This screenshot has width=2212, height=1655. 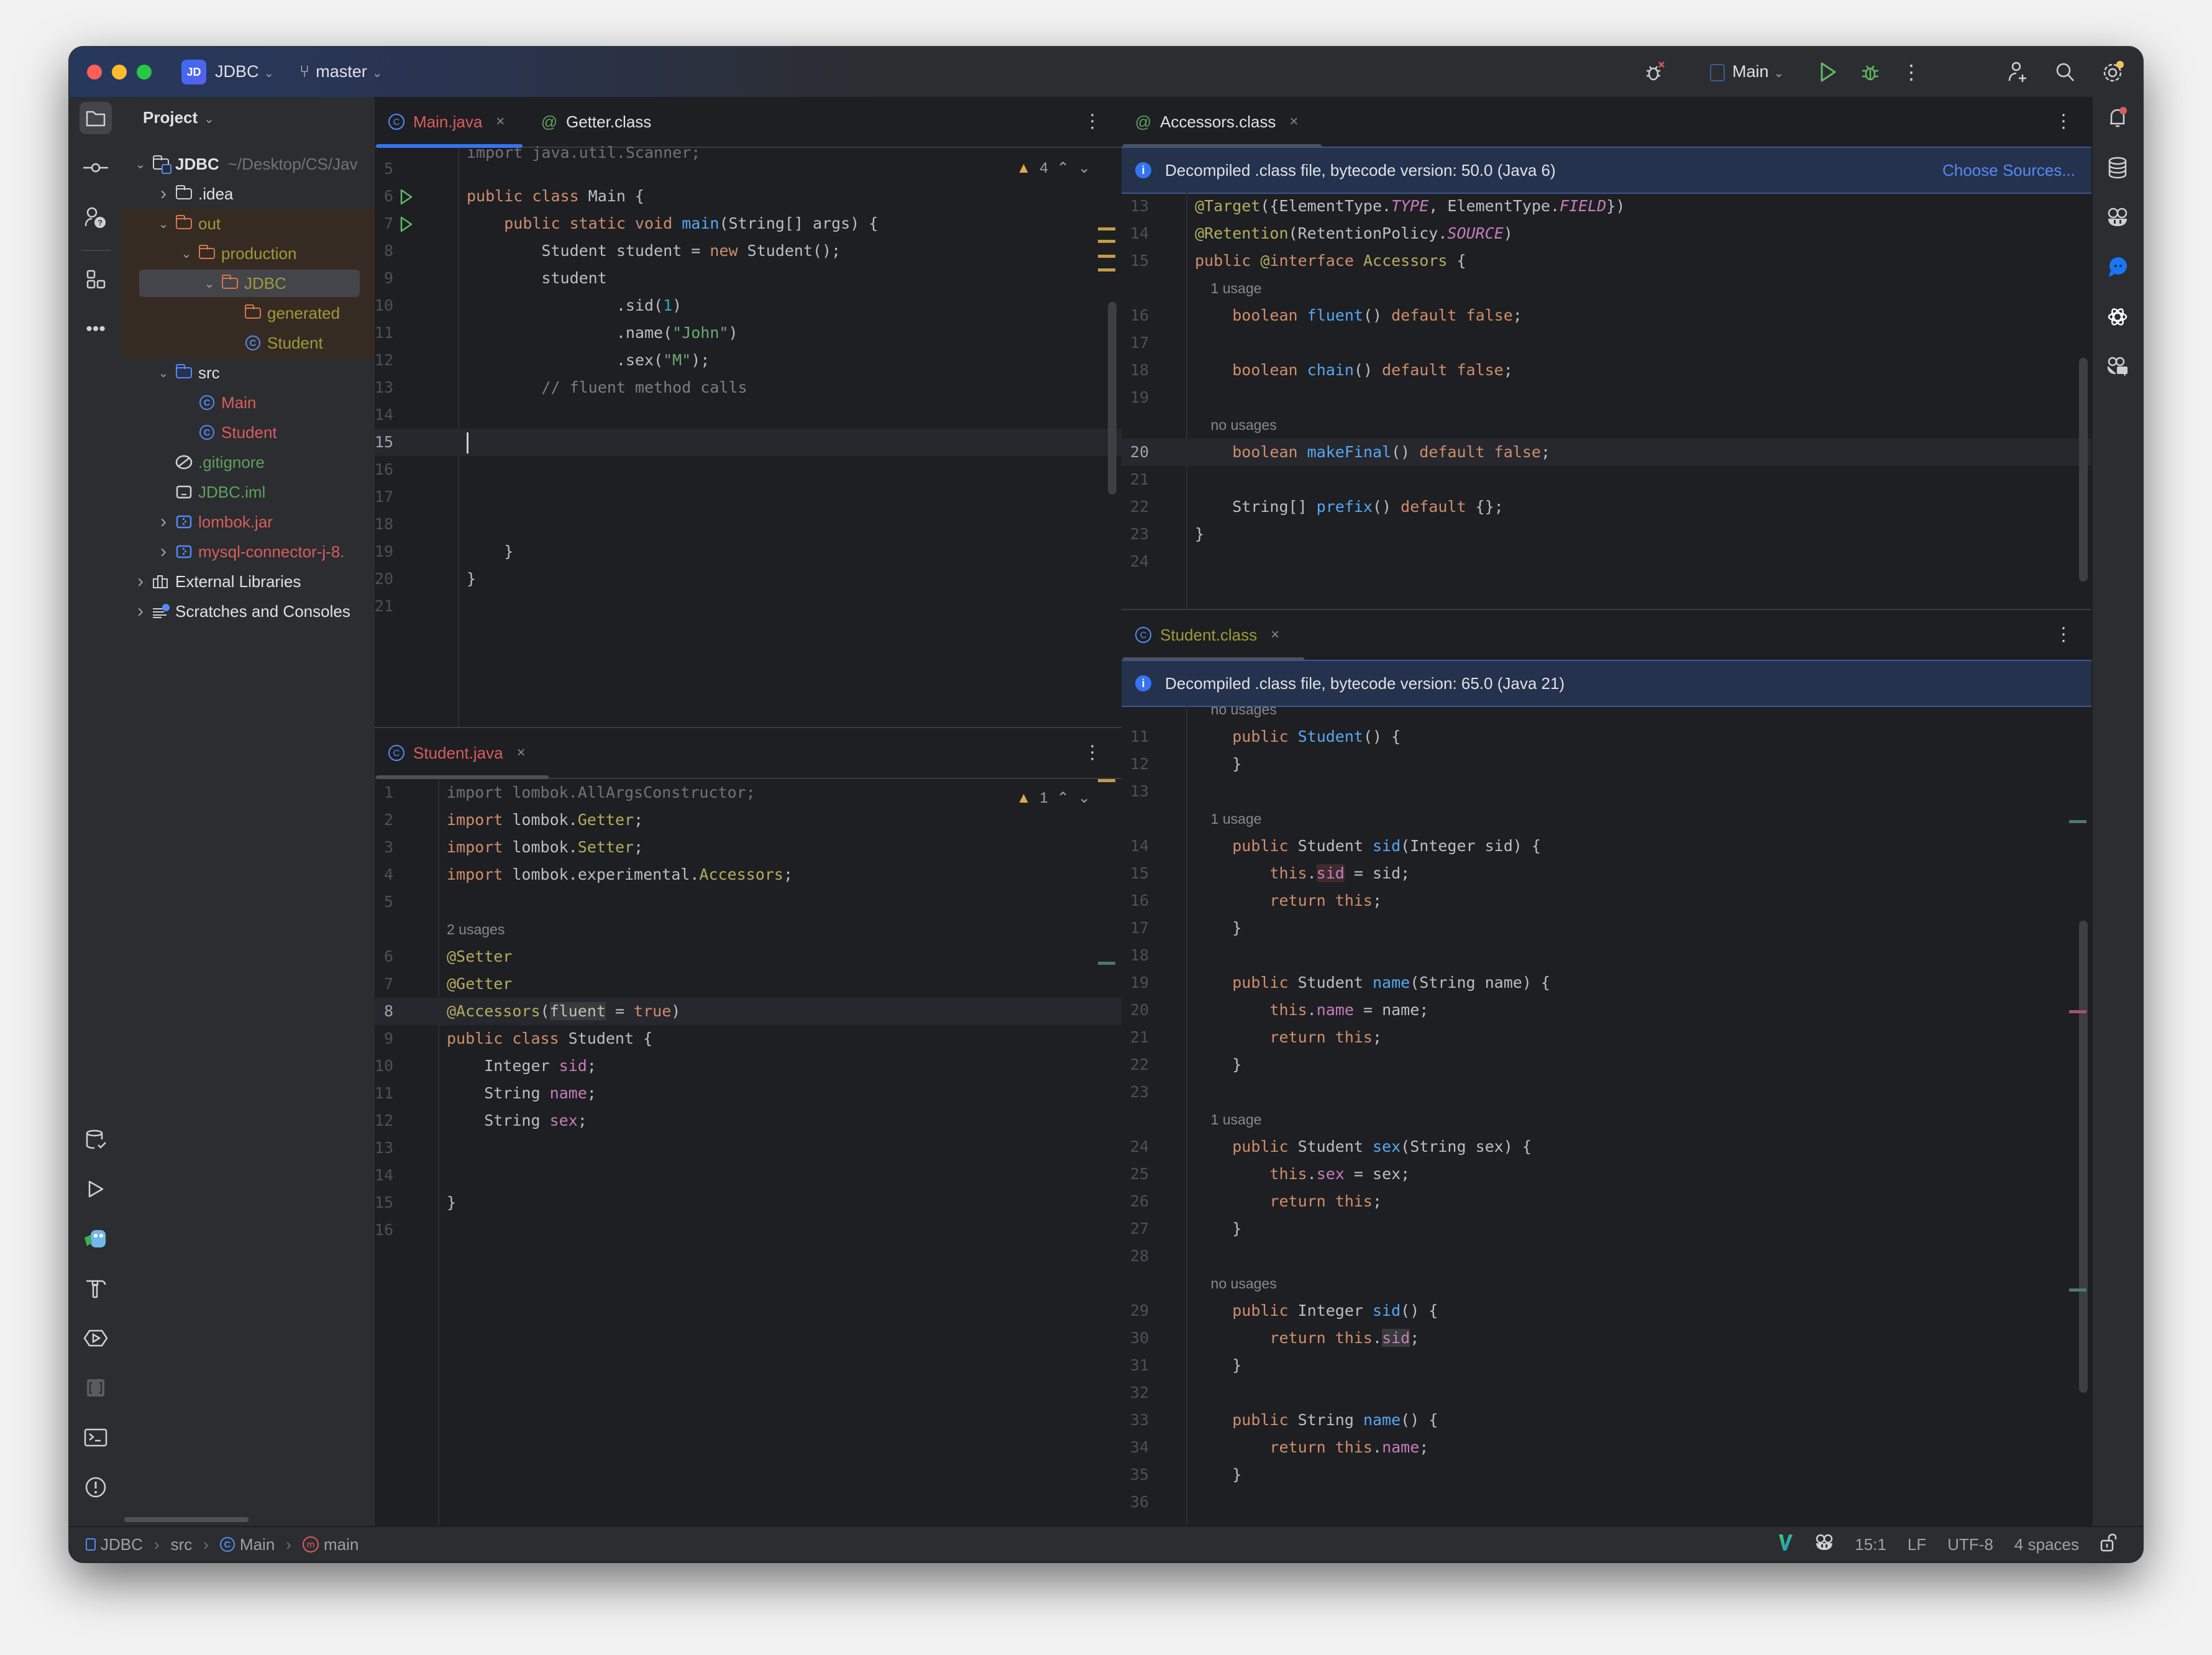 I want to click on code-line: 22 String[] prefix() default {};, so click(x=1607, y=507).